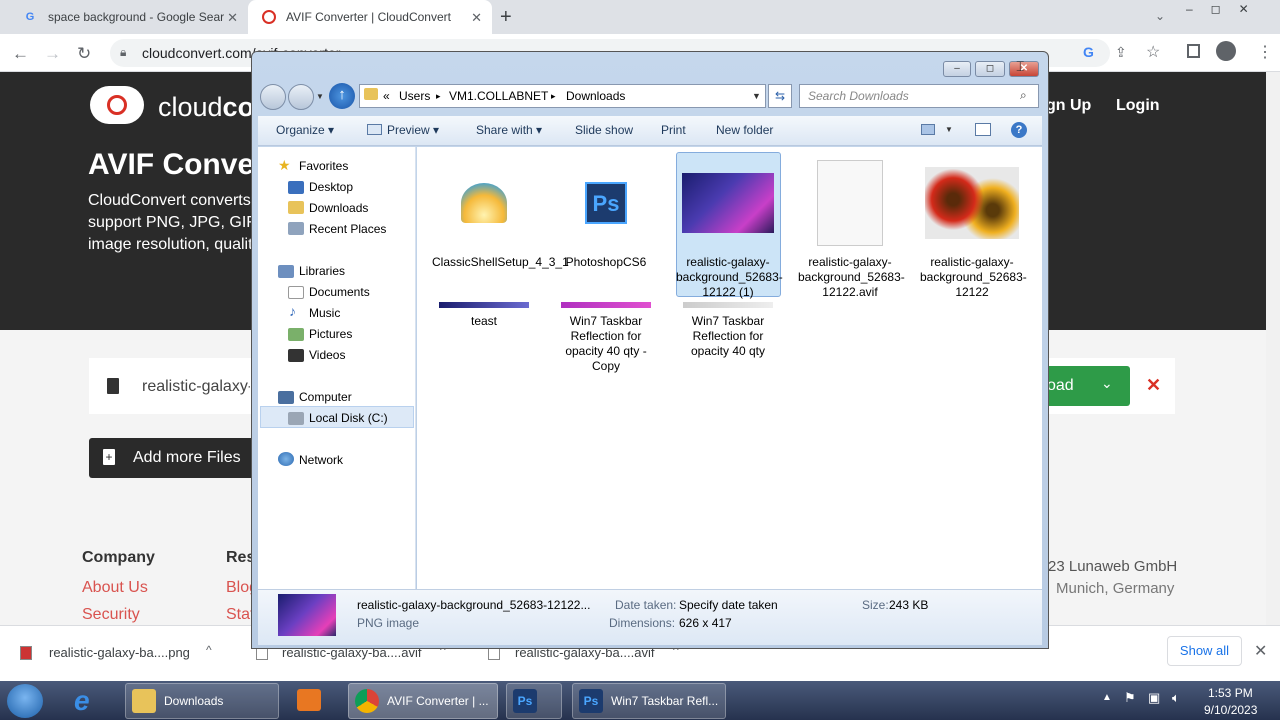 The width and height of the screenshot is (1280, 720). I want to click on forward-arrow-icon: →, so click(52, 54).